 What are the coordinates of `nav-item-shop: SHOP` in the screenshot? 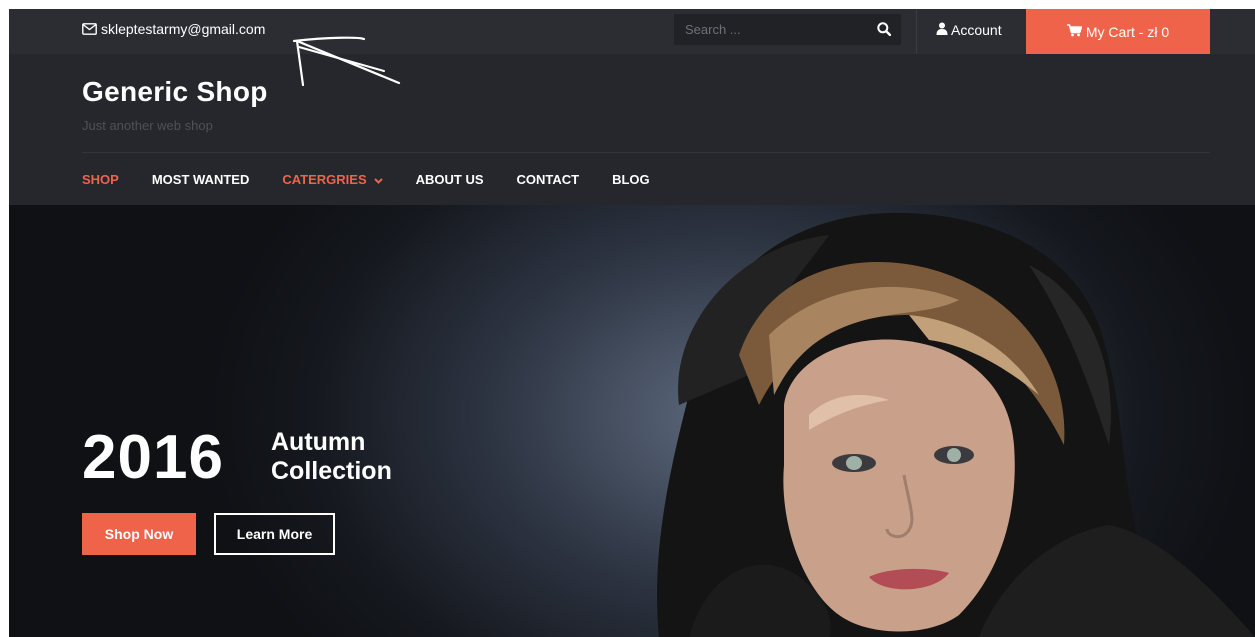 It's located at (100, 179).